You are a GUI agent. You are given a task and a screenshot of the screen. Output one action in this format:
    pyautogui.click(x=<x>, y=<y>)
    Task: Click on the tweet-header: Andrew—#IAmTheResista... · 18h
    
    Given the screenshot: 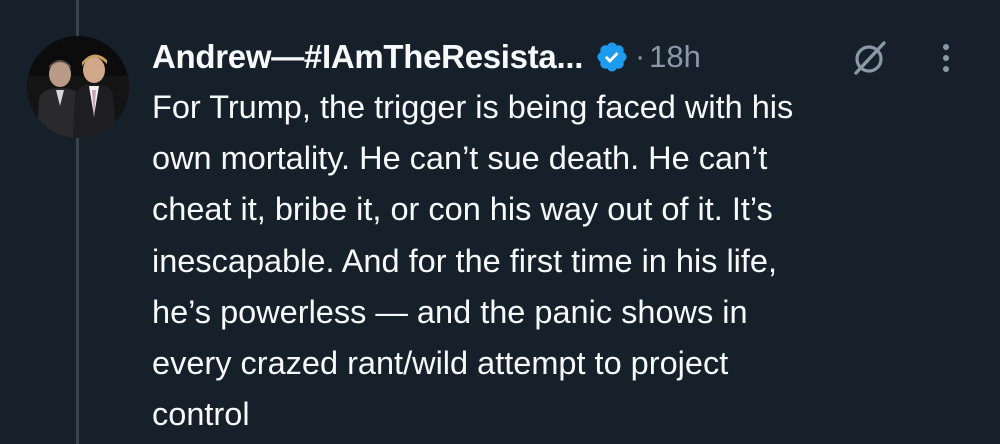 What is the action you would take?
    pyautogui.click(x=572, y=57)
    